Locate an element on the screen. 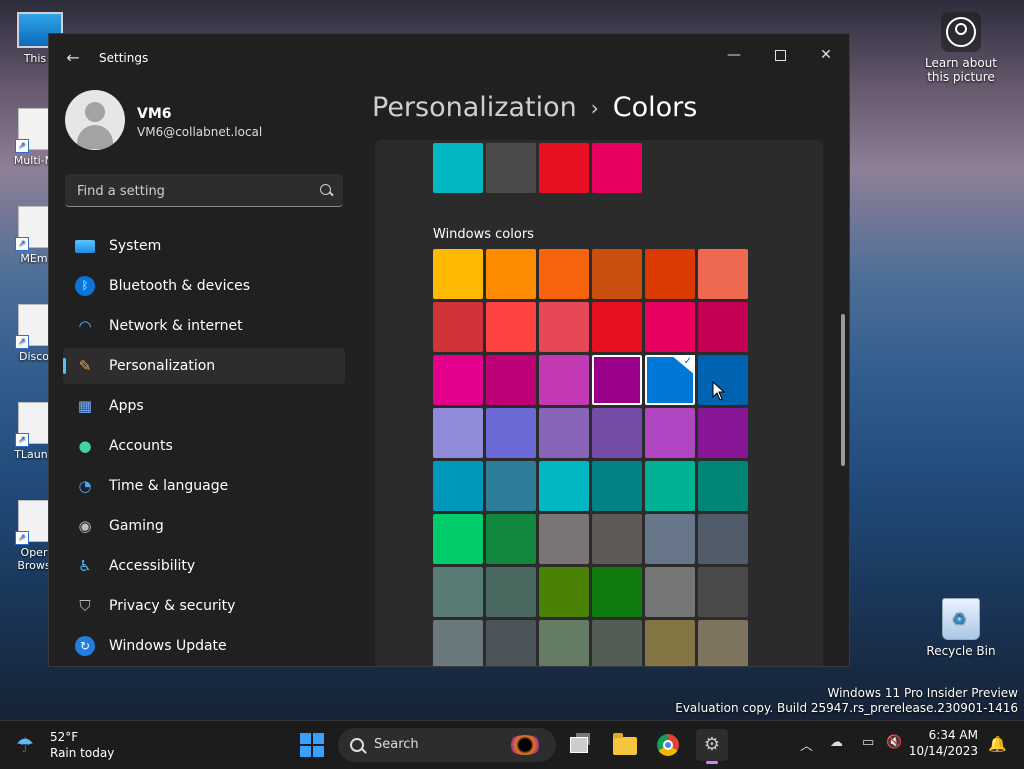  sidebar-item-personalization: ✎ Personalization is located at coordinates (204, 366).